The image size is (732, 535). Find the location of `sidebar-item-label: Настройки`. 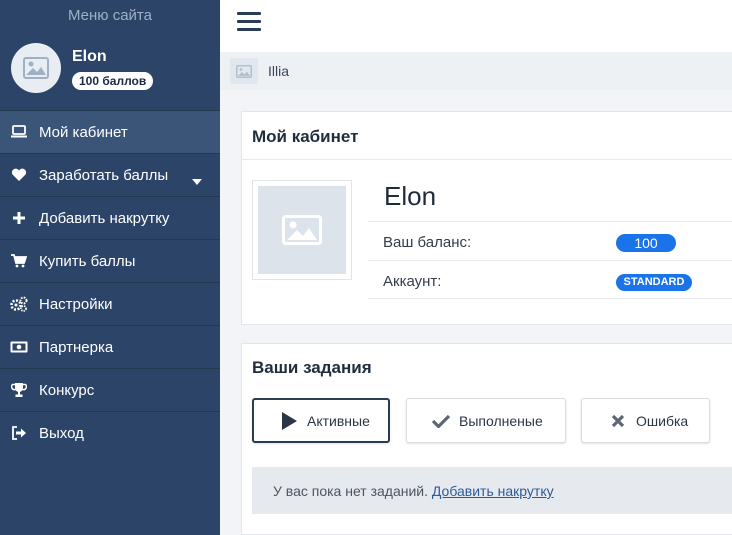

sidebar-item-label: Настройки is located at coordinates (76, 304).